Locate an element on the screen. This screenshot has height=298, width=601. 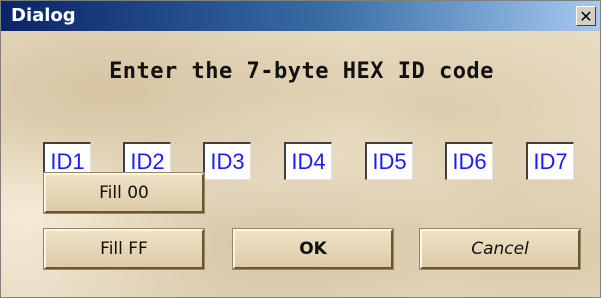
close-button: ✕ is located at coordinates (586, 16).